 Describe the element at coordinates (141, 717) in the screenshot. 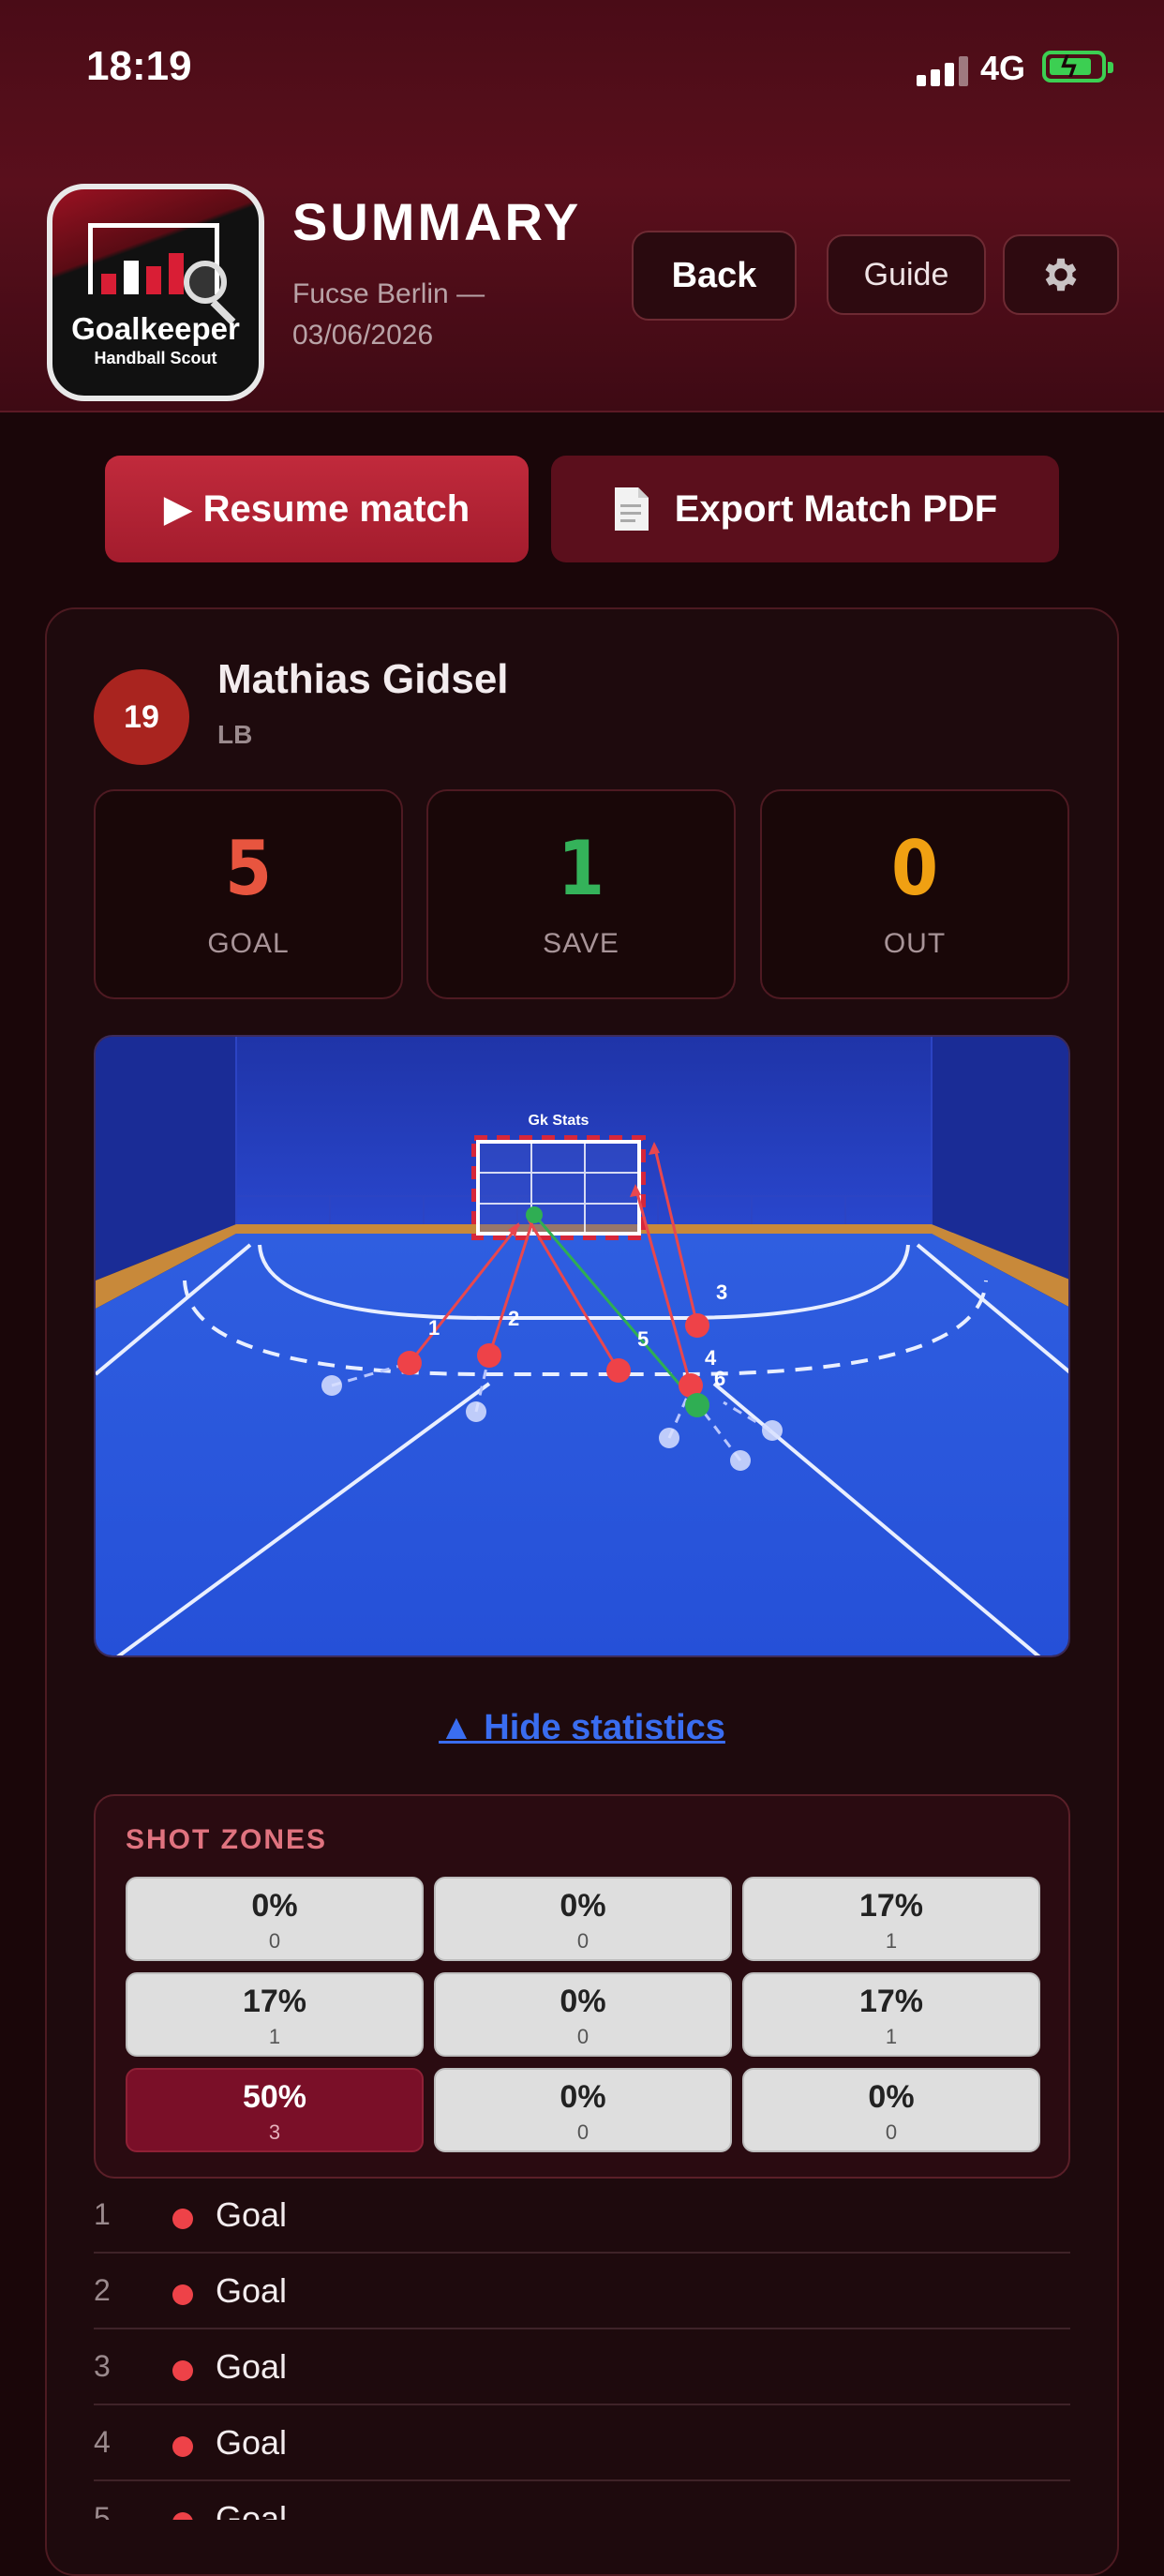

I see `player-number-badge: 19` at that location.